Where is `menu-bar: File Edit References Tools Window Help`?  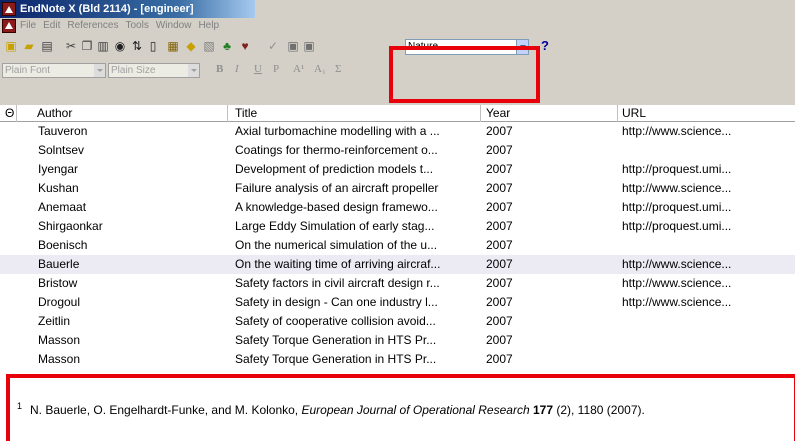
menu-bar: File Edit References Tools Window Help is located at coordinates (397, 26).